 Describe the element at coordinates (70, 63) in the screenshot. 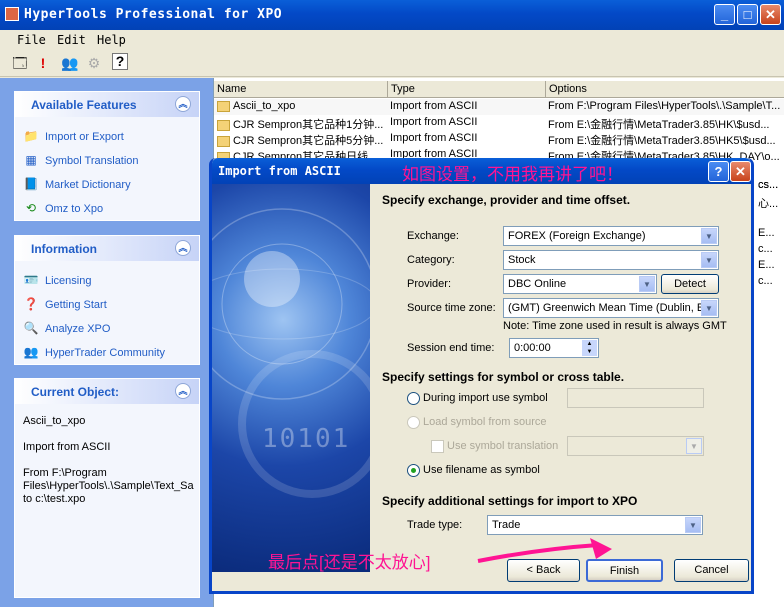

I see `users-icon: 👥` at that location.